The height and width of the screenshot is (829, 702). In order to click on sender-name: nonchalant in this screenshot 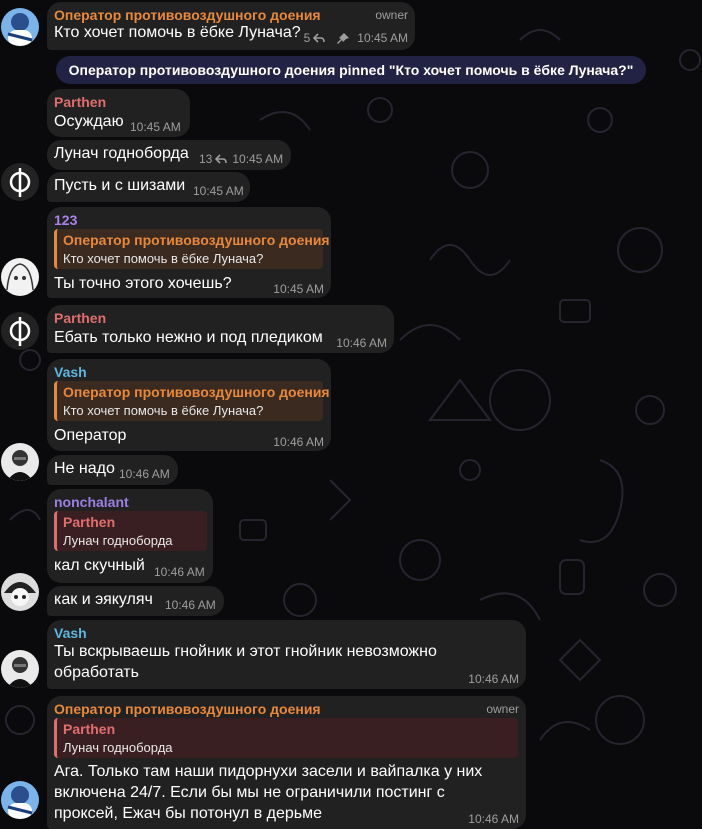, I will do `click(91, 502)`.